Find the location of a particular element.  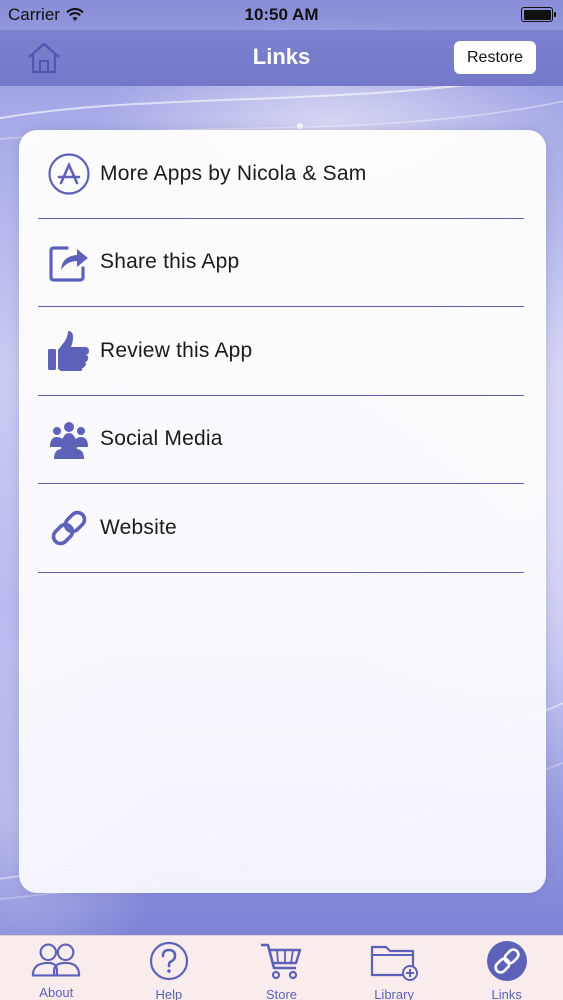

tab-bar: About Help Store Library Links is located at coordinates (281, 967).